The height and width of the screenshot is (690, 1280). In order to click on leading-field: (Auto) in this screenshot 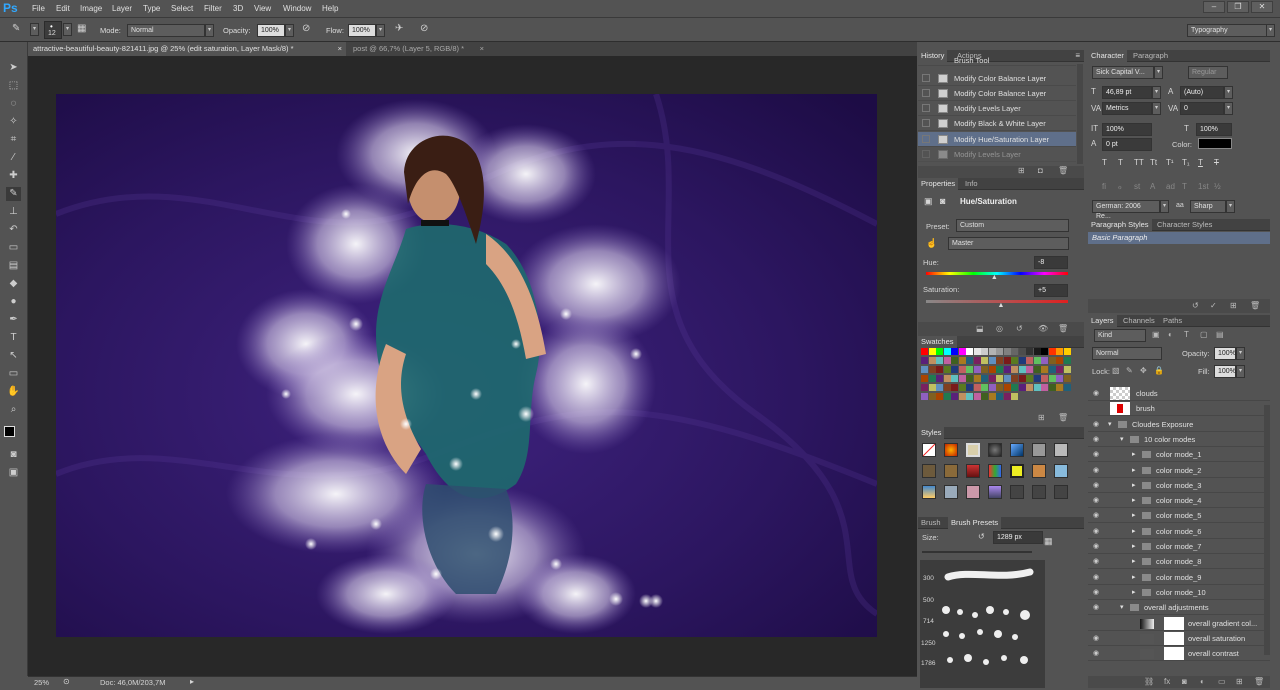, I will do `click(1202, 92)`.